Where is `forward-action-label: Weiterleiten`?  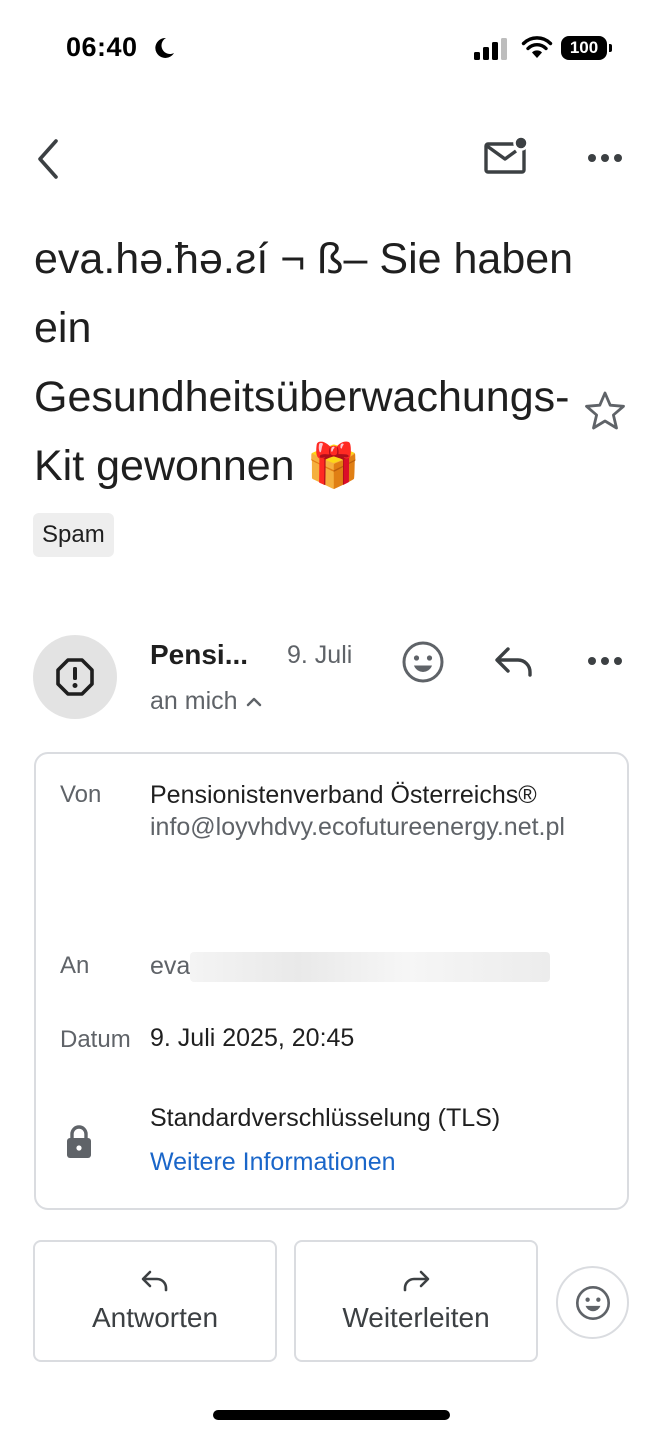
forward-action-label: Weiterleiten is located at coordinates (416, 1317).